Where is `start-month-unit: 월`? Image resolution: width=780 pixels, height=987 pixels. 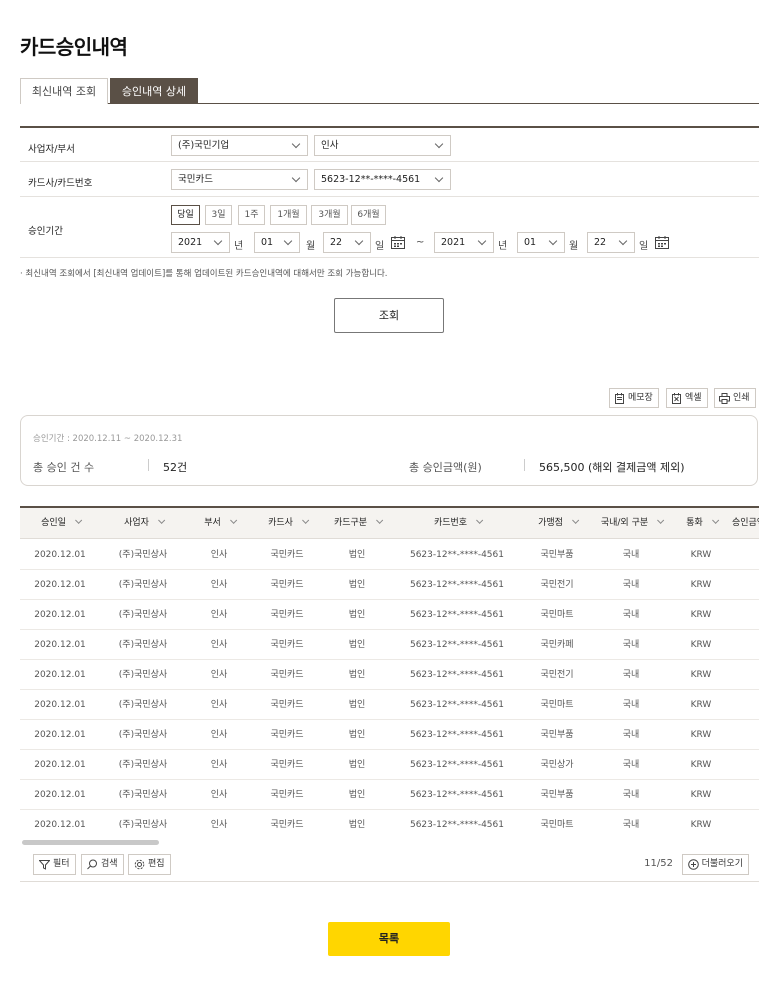 start-month-unit: 월 is located at coordinates (311, 246).